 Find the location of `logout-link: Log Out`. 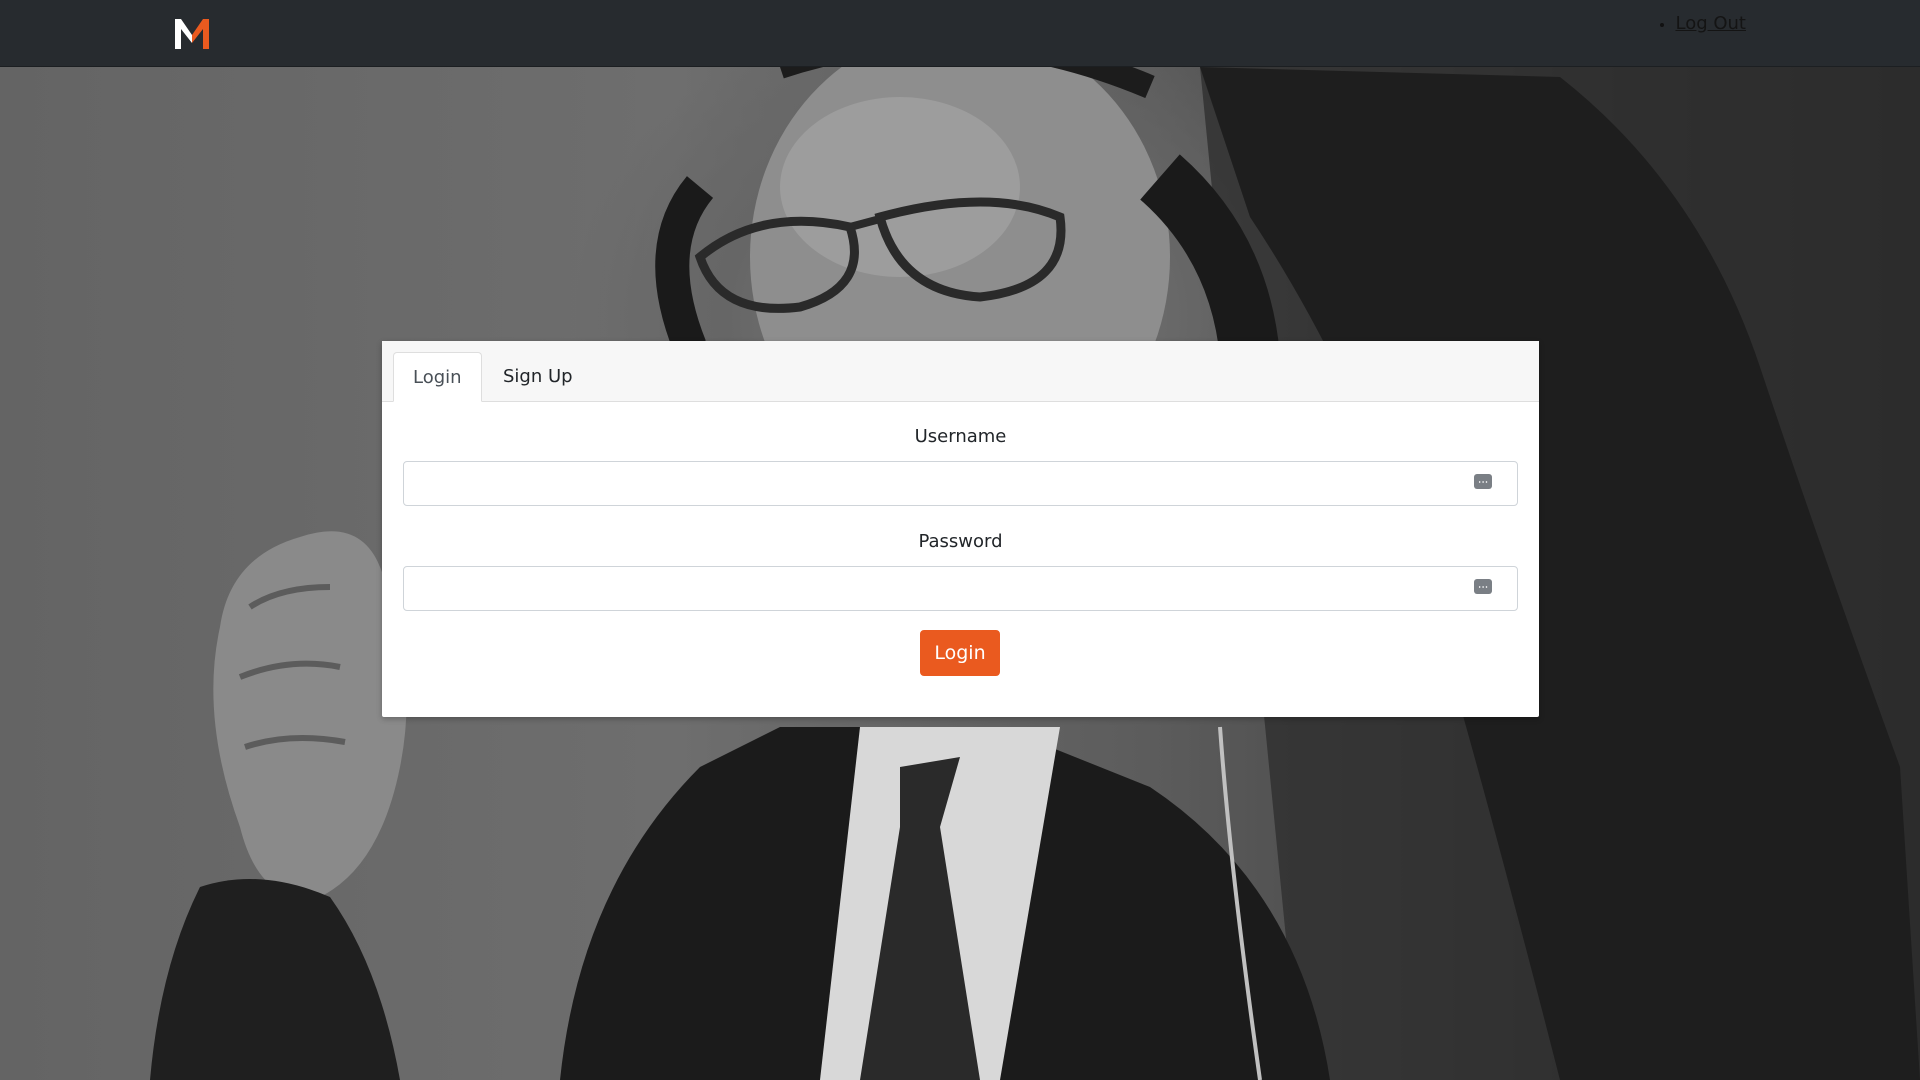

logout-link: Log Out is located at coordinates (1710, 23).